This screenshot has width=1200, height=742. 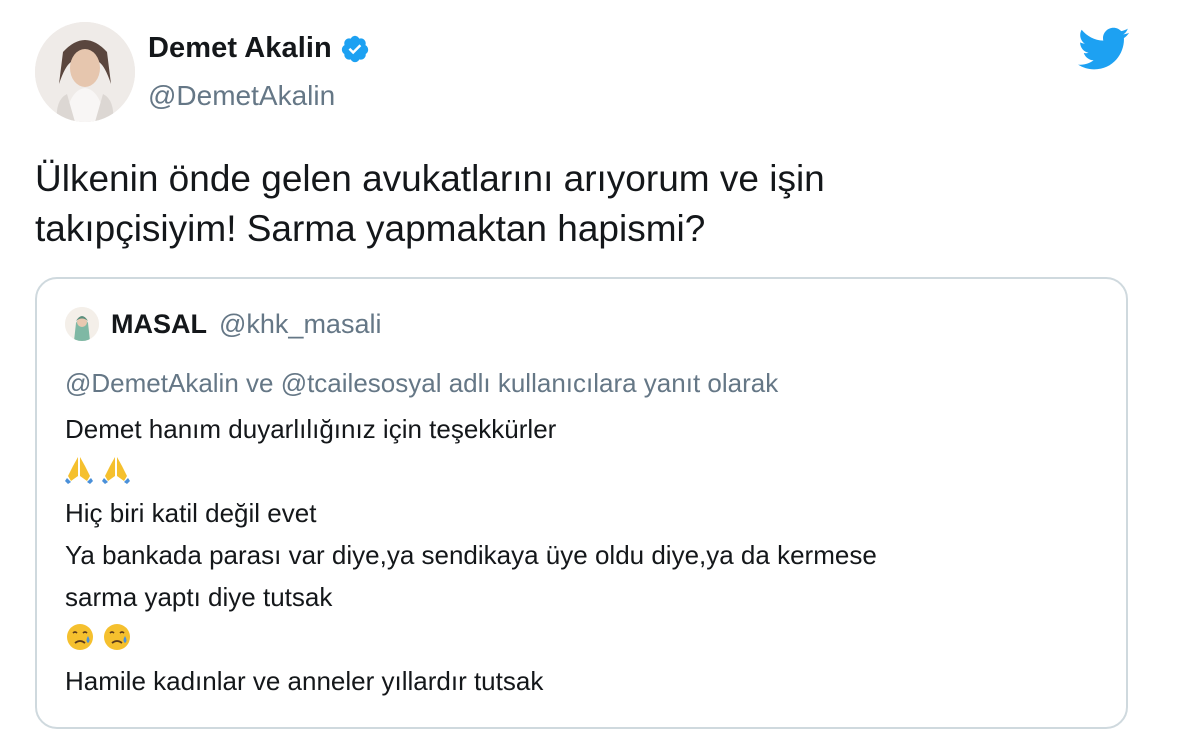 What do you see at coordinates (199, 597) in the screenshot?
I see `quoted-text-line: sarma yaptı diye tutsak` at bounding box center [199, 597].